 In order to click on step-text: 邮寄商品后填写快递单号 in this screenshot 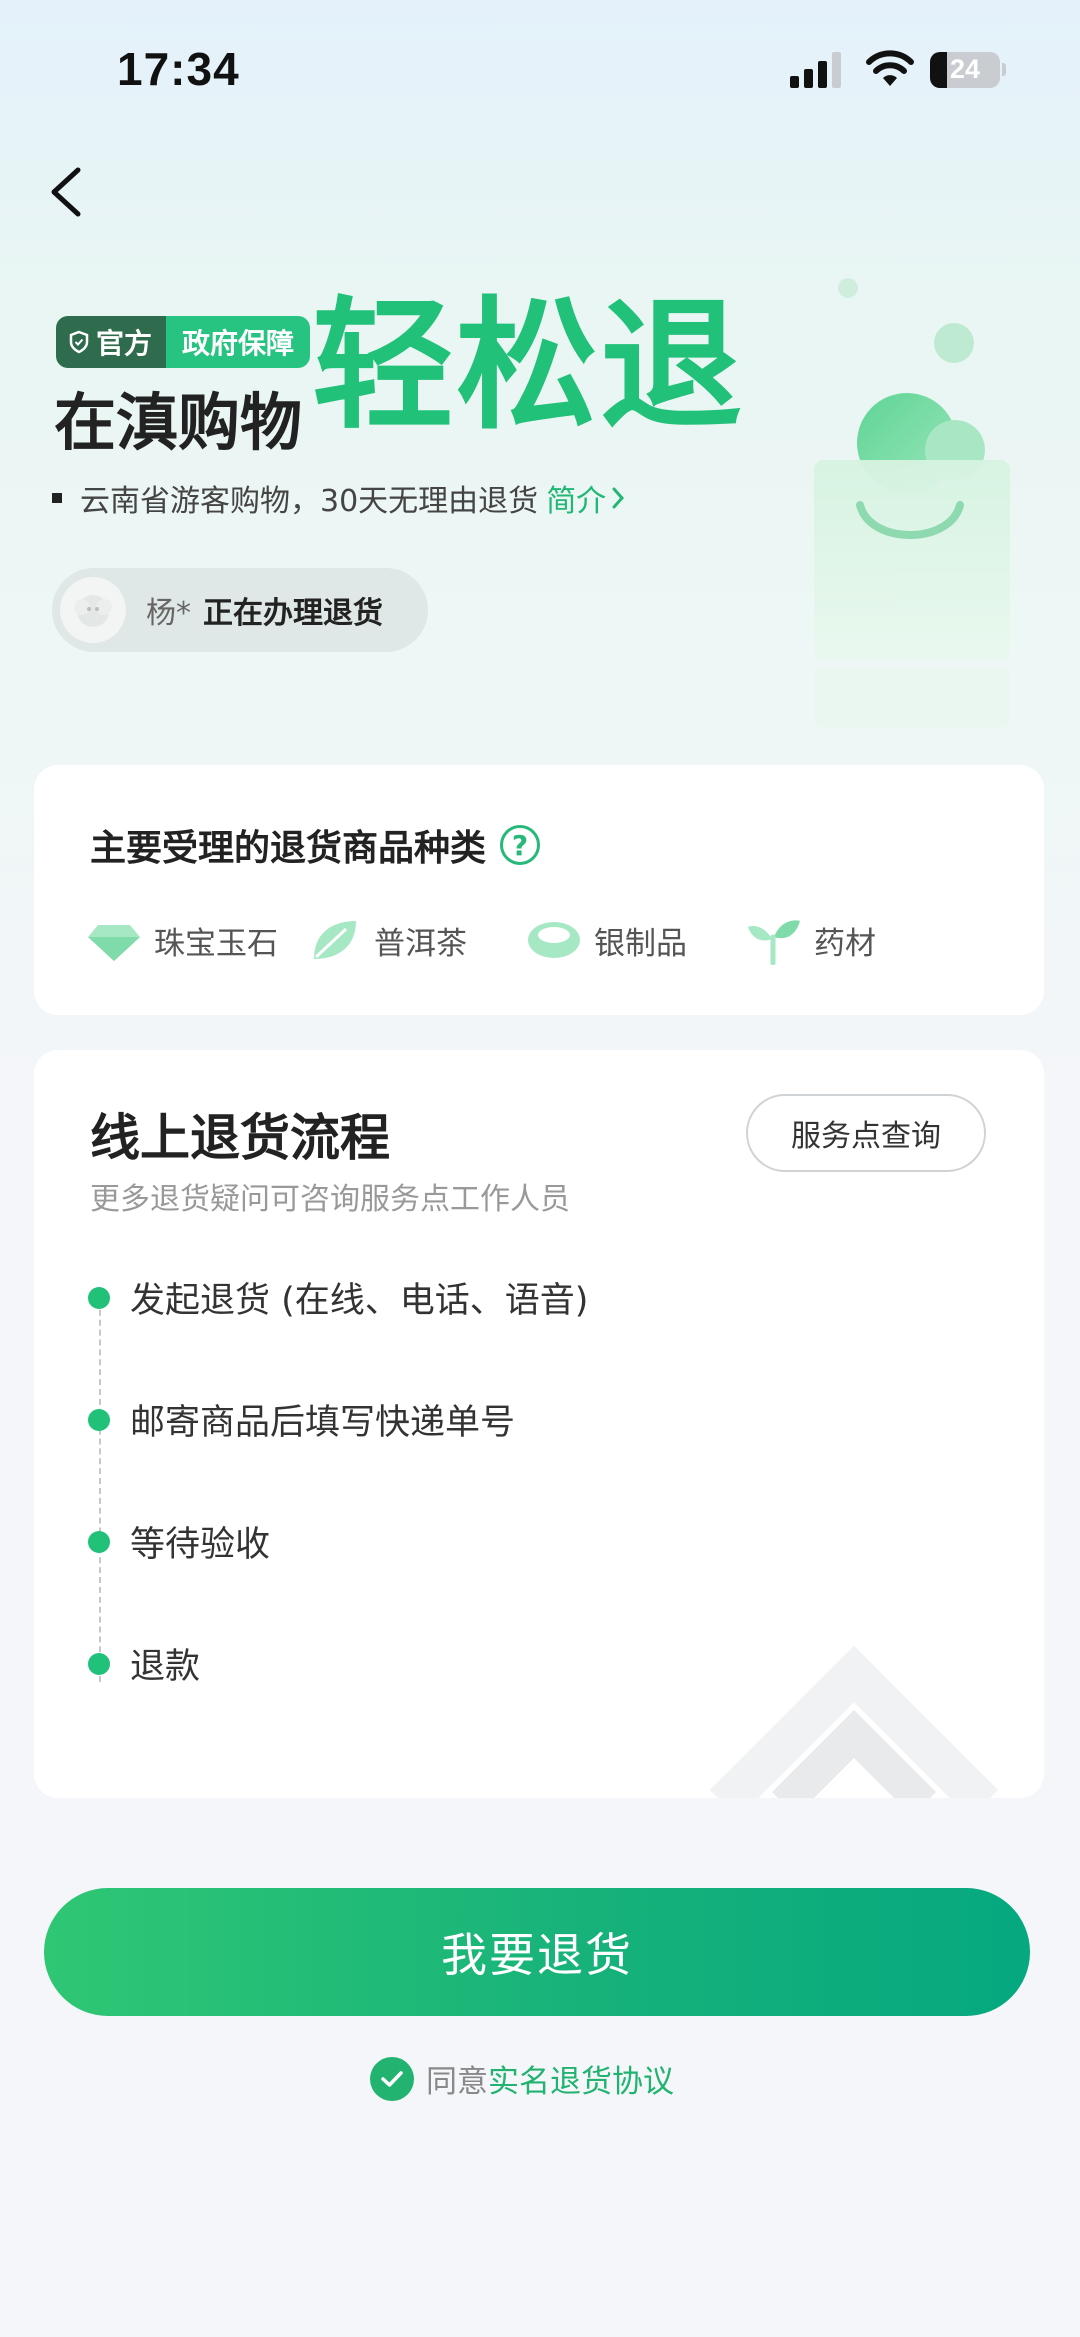, I will do `click(323, 1423)`.